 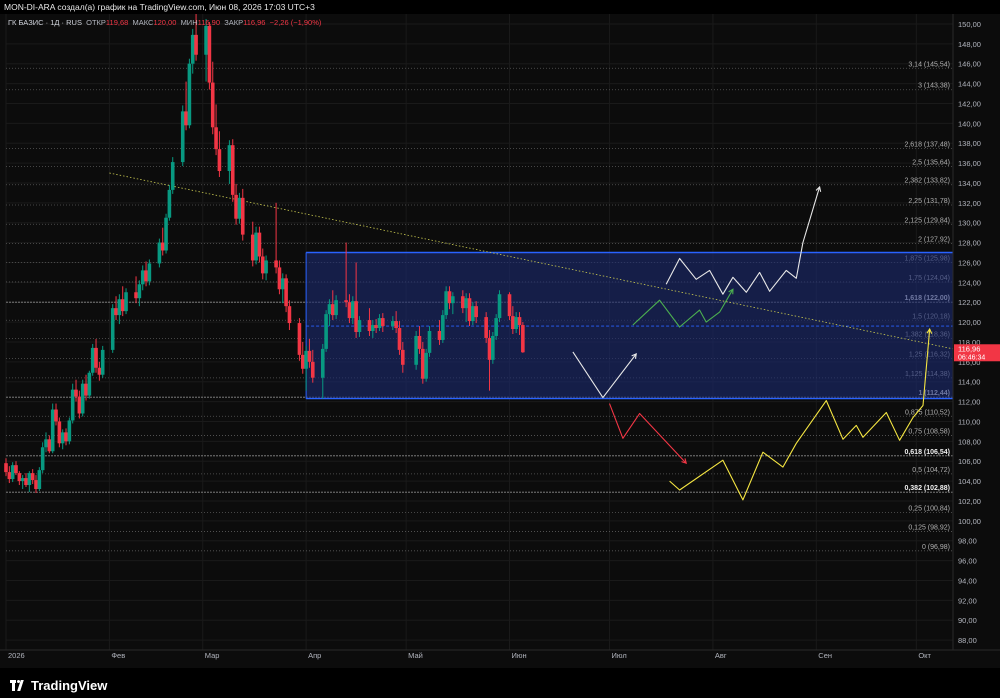 I want to click on time-tick-label: Июл, so click(x=619, y=655).